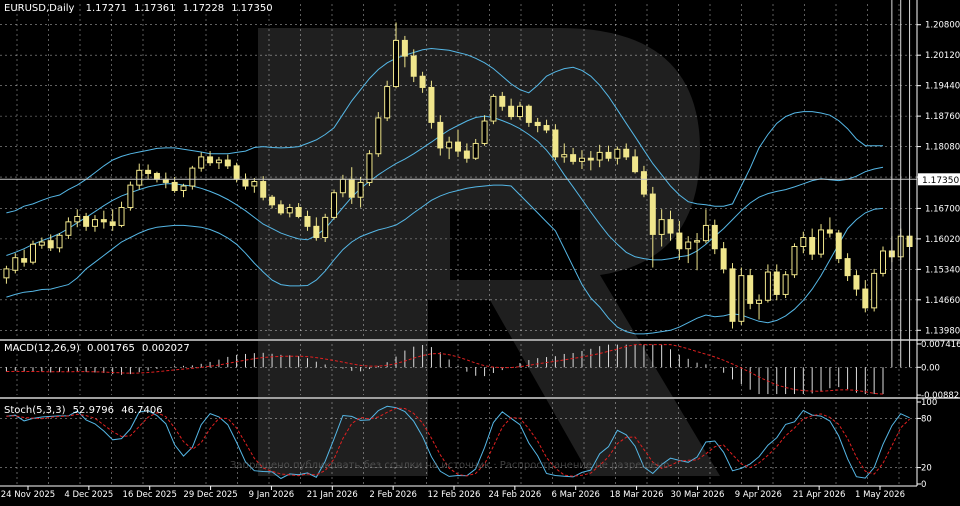 The height and width of the screenshot is (506, 960). What do you see at coordinates (942, 240) in the screenshot?
I see `price-tick-label: 1.16020` at bounding box center [942, 240].